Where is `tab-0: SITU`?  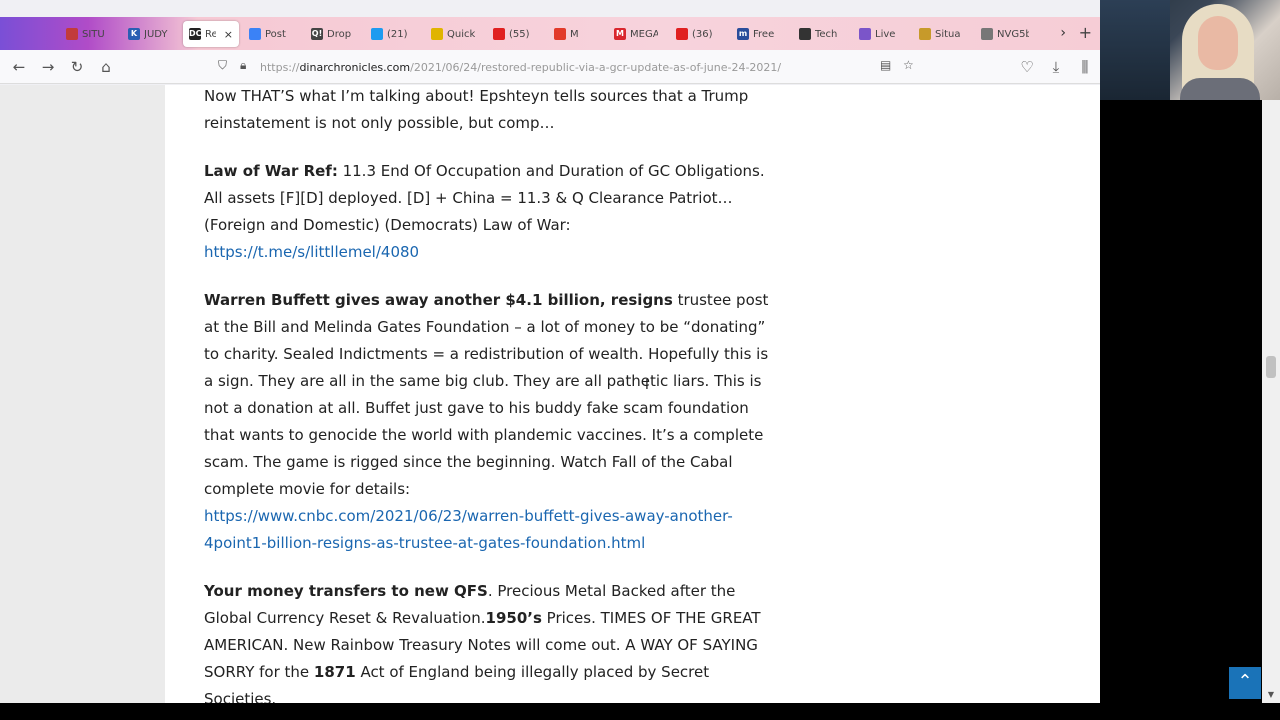 tab-0: SITU is located at coordinates (88, 34).